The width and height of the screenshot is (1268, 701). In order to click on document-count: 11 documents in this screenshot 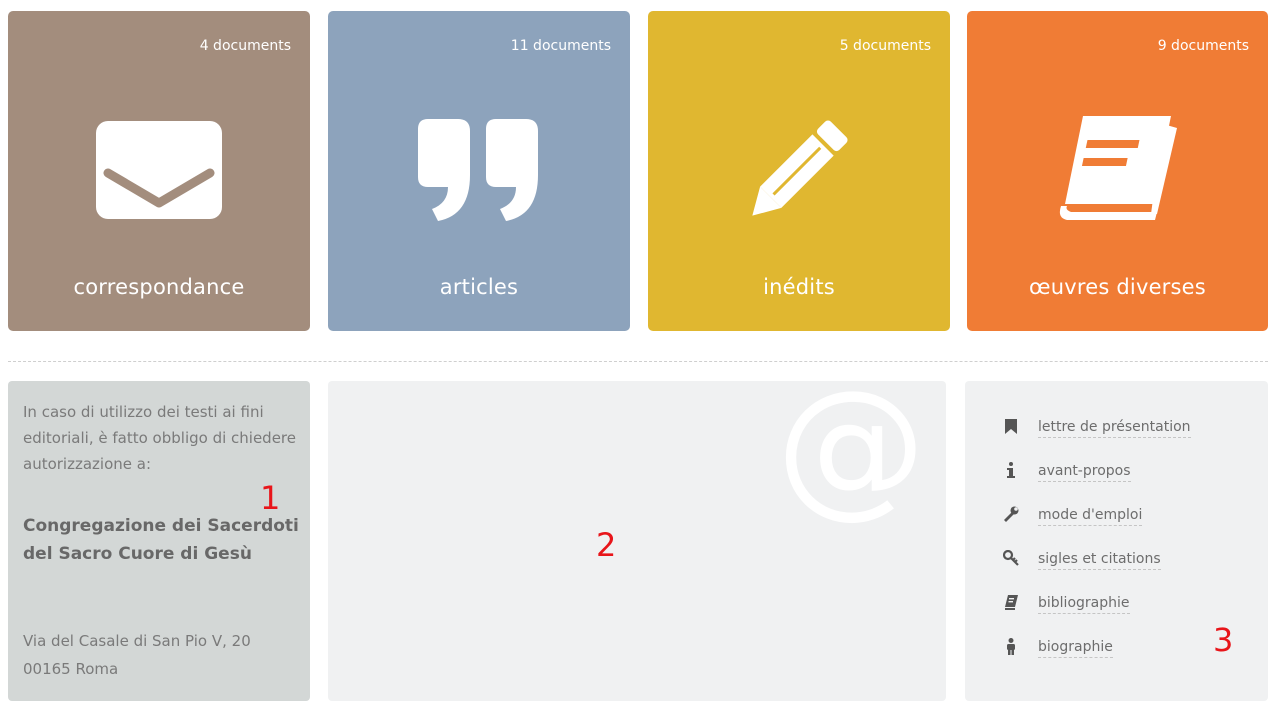, I will do `click(560, 46)`.